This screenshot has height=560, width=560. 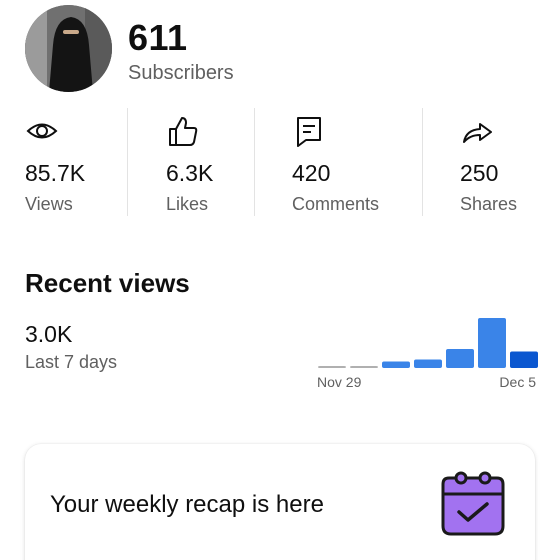 What do you see at coordinates (71, 362) in the screenshot?
I see `recent-views-period: Last 7 days` at bounding box center [71, 362].